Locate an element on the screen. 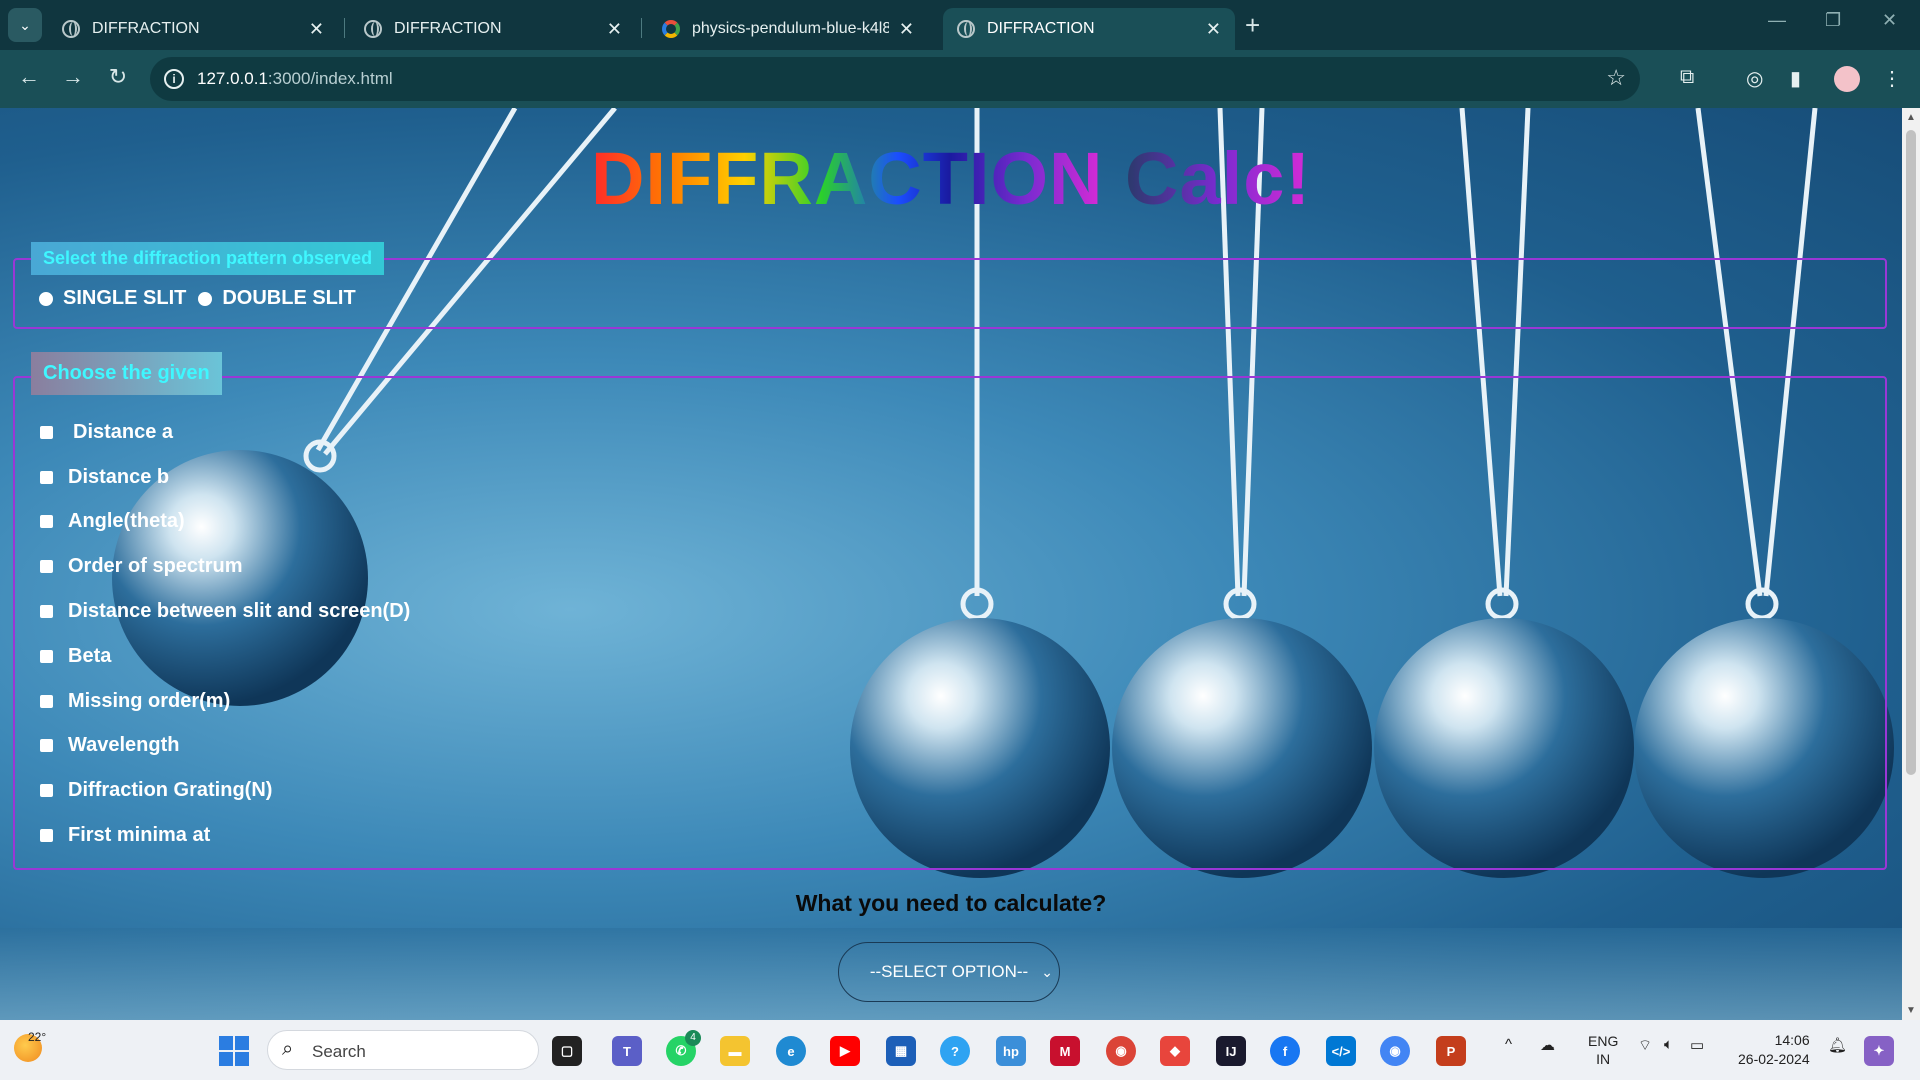  tab-search-button: ⌄ is located at coordinates (25, 25).